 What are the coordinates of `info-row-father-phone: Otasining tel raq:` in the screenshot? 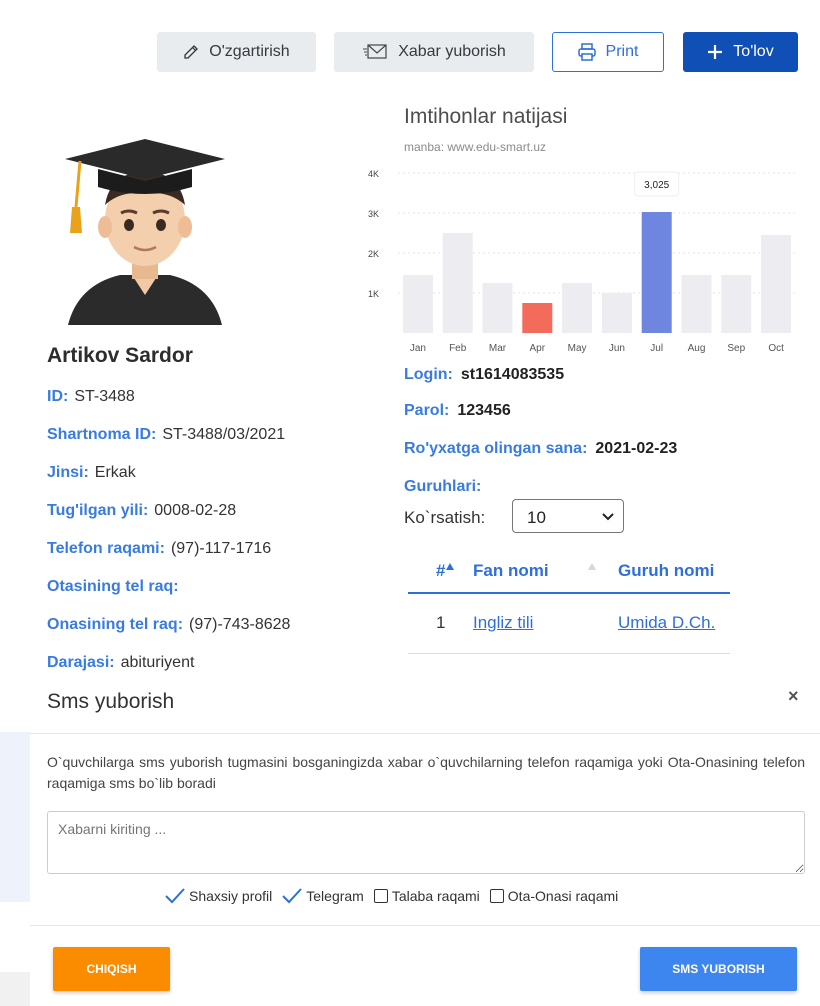 It's located at (116, 587).